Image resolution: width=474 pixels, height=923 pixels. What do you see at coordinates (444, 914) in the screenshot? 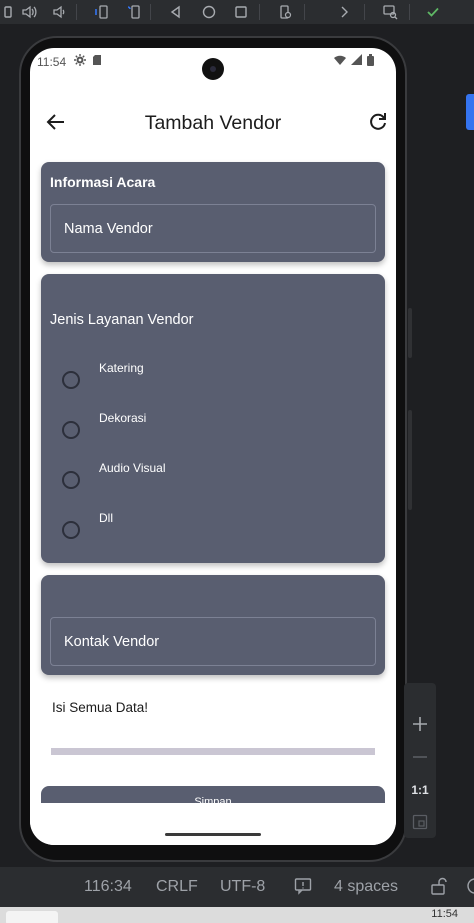
I see `taskbar-clock: 11:54` at bounding box center [444, 914].